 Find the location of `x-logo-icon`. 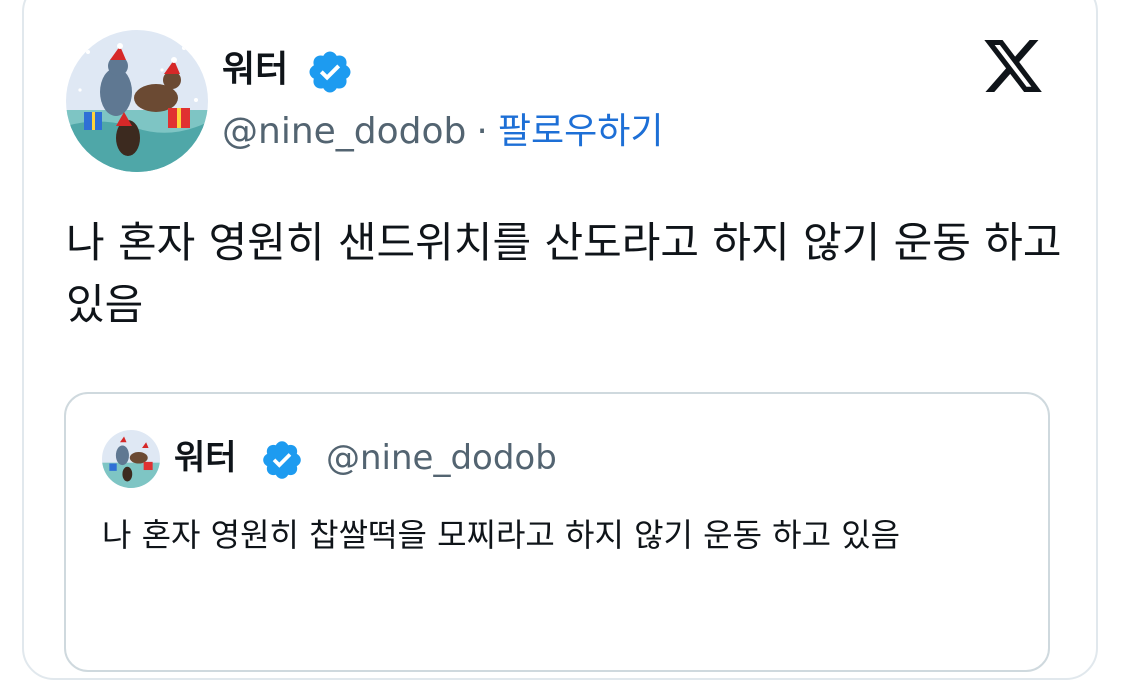

x-logo-icon is located at coordinates (1013, 66).